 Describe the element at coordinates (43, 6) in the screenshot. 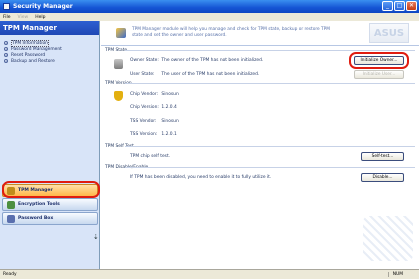

I see `window-title: Security Manager` at that location.